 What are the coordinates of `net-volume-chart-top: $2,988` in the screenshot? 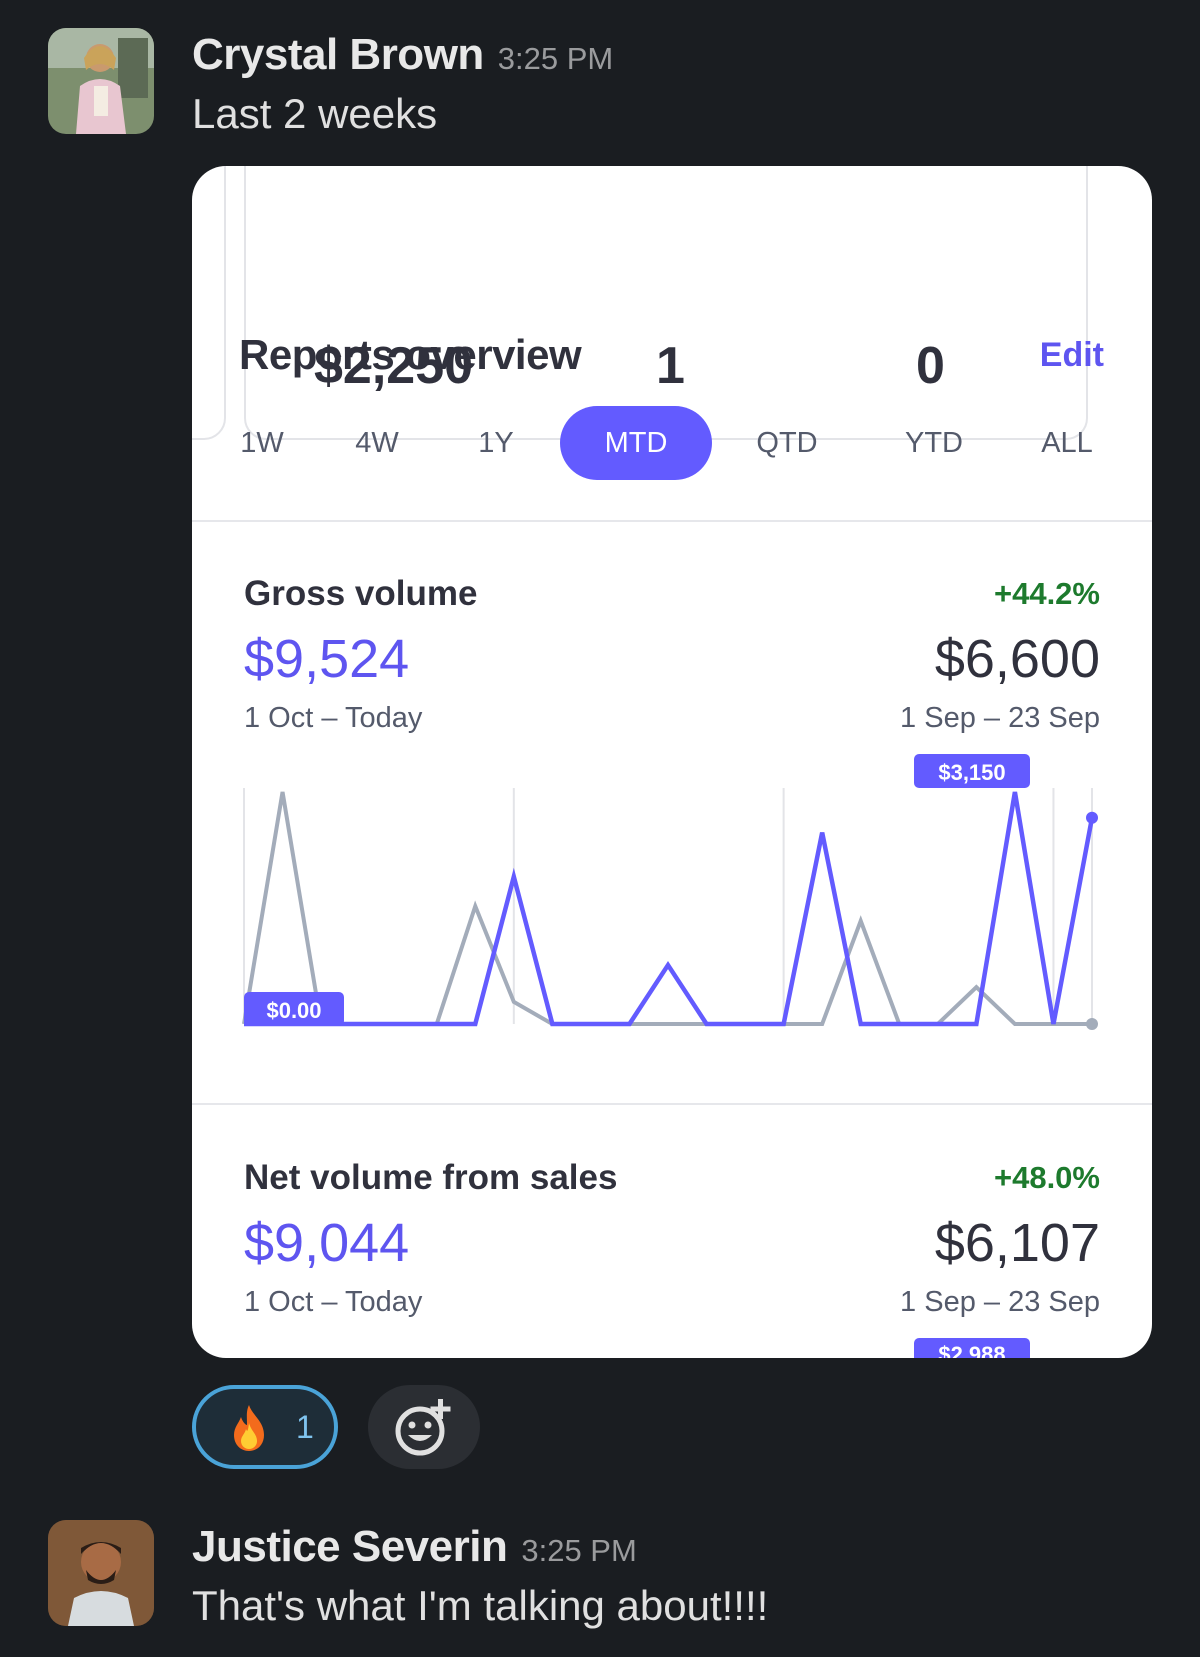 It's located at (972, 1348).